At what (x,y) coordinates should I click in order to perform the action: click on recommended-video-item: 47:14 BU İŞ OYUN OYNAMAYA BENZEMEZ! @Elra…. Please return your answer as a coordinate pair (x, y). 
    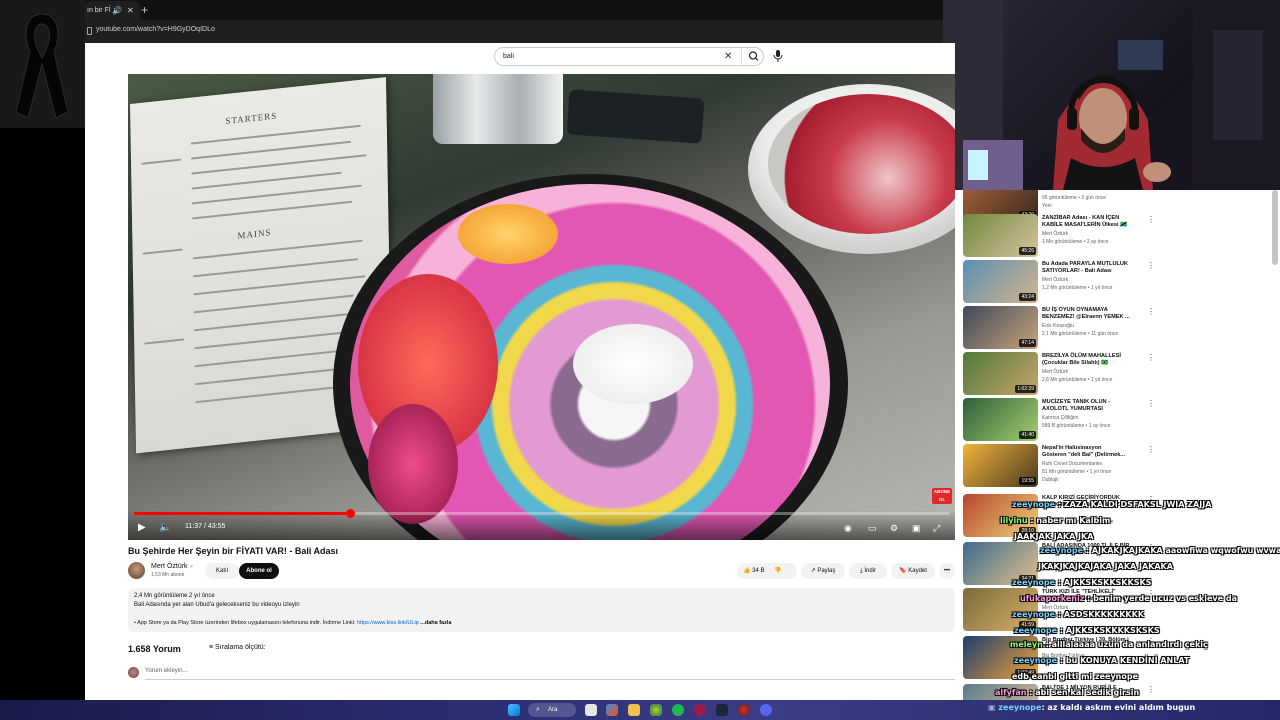
    Looking at the image, I should click on (1113, 328).